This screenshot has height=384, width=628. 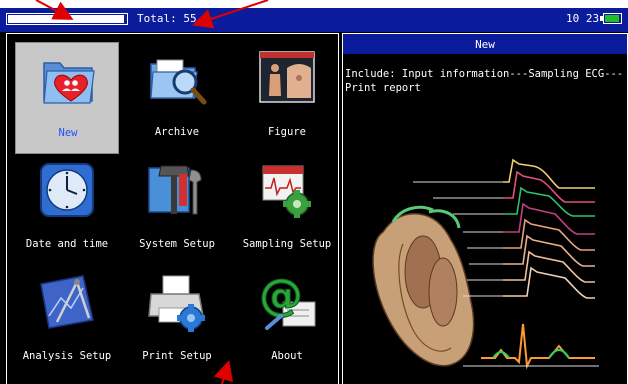 I want to click on menu-item-label: Sampling Setup, so click(x=287, y=244).